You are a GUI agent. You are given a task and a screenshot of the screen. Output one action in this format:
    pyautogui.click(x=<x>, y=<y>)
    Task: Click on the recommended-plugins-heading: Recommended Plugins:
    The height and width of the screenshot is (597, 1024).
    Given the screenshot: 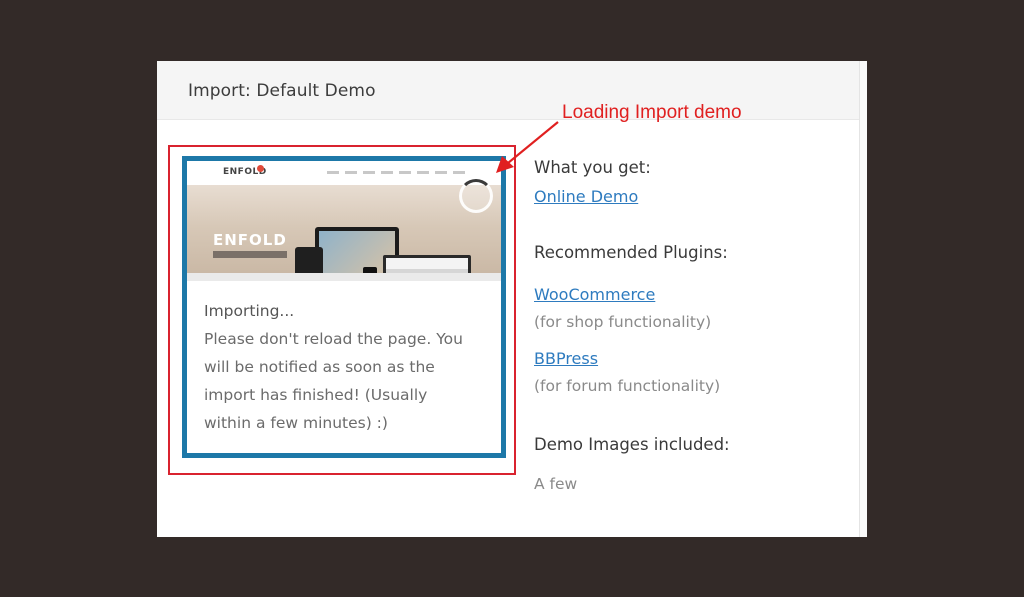 What is the action you would take?
    pyautogui.click(x=631, y=252)
    